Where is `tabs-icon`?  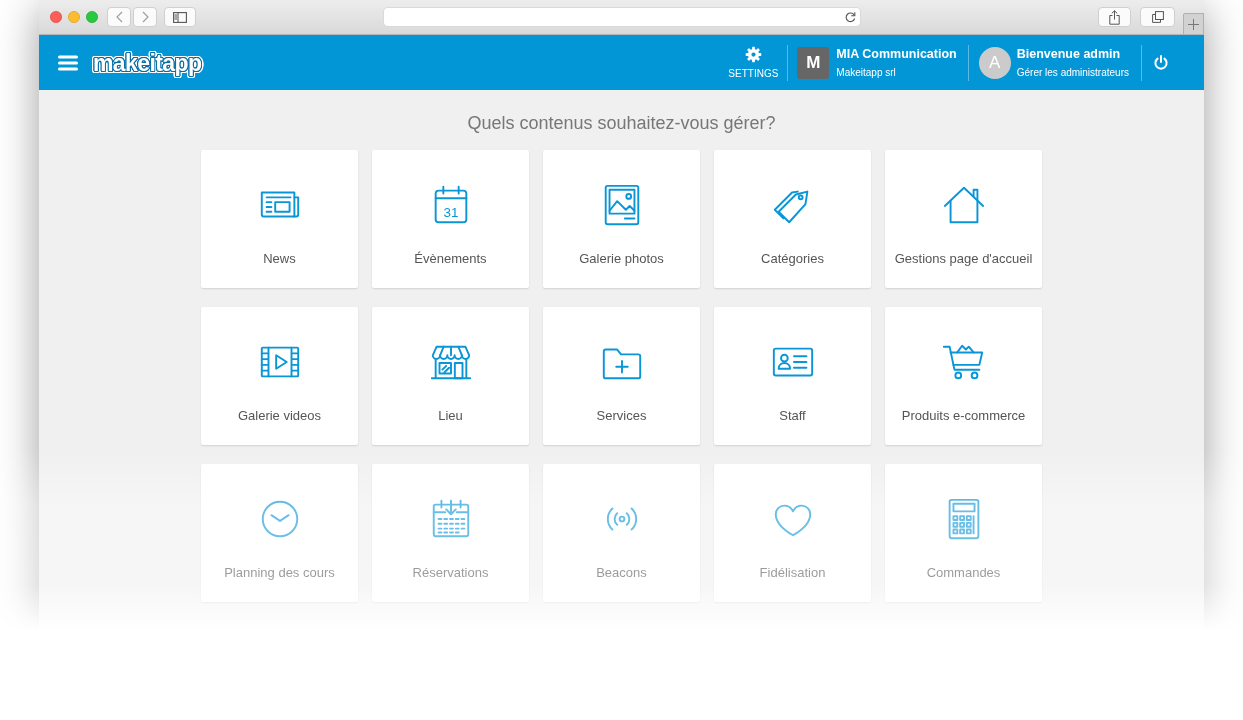 tabs-icon is located at coordinates (1157, 17).